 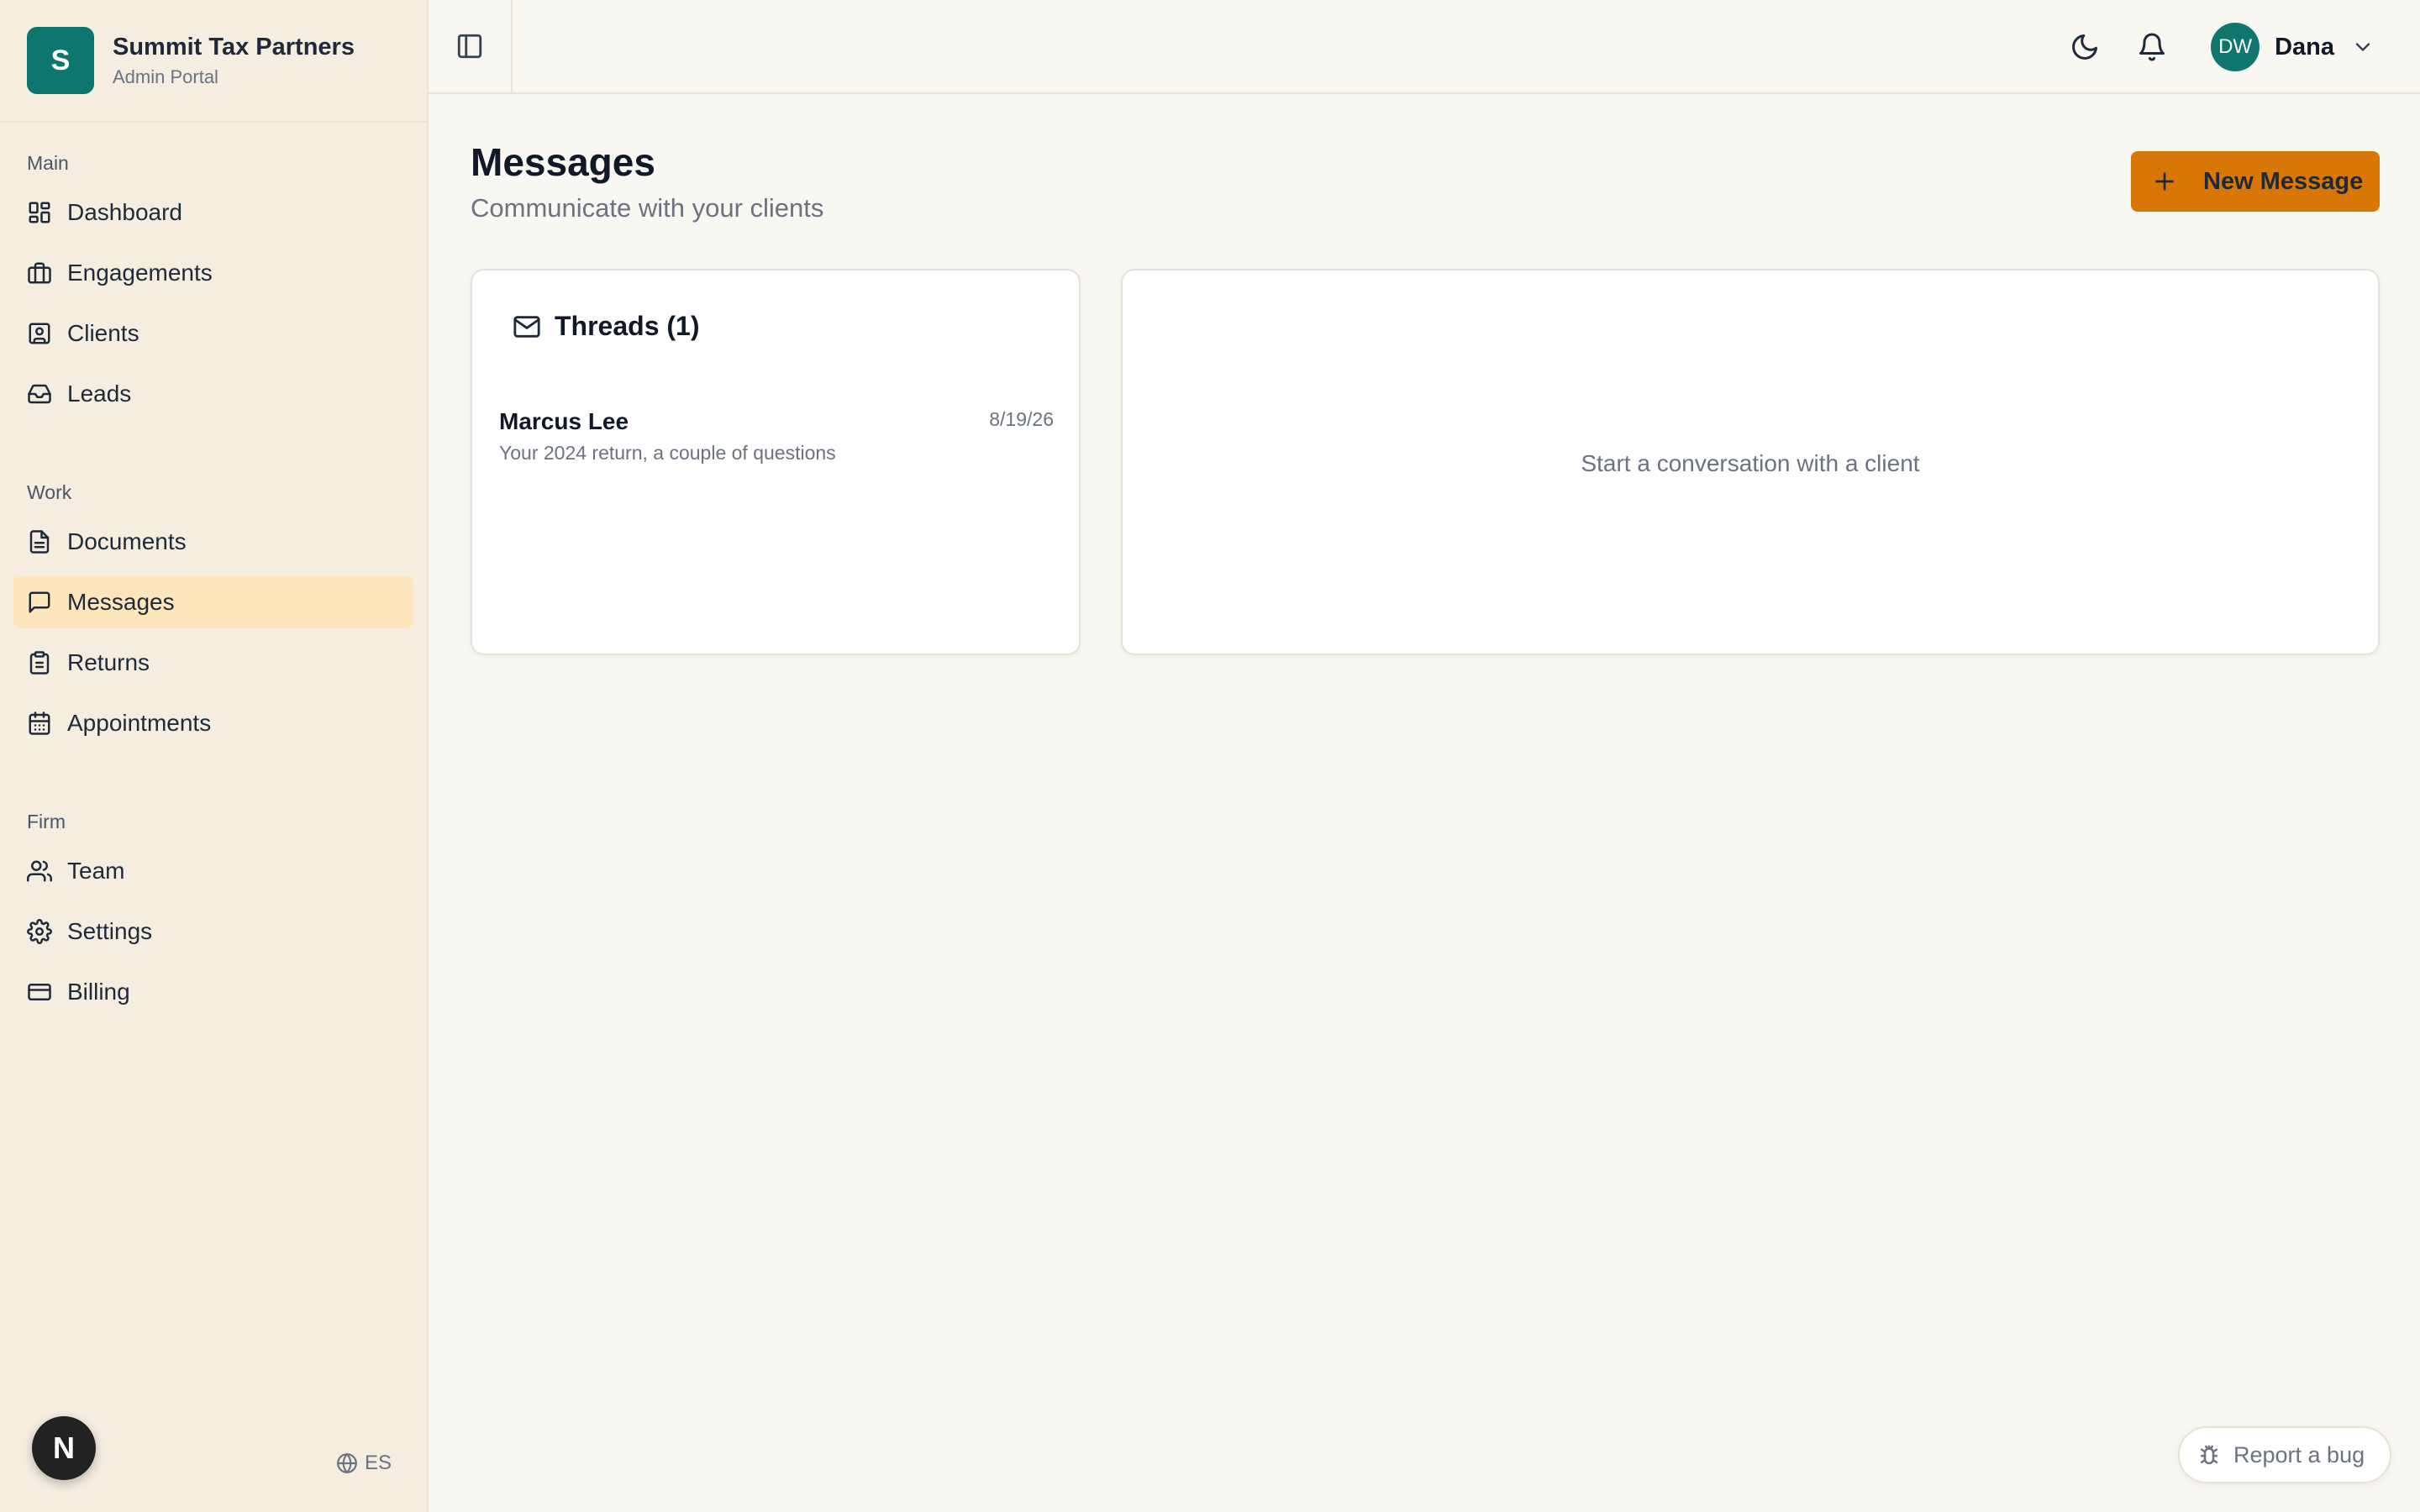 I want to click on sidebar-item-leads: Leads, so click(x=213, y=394).